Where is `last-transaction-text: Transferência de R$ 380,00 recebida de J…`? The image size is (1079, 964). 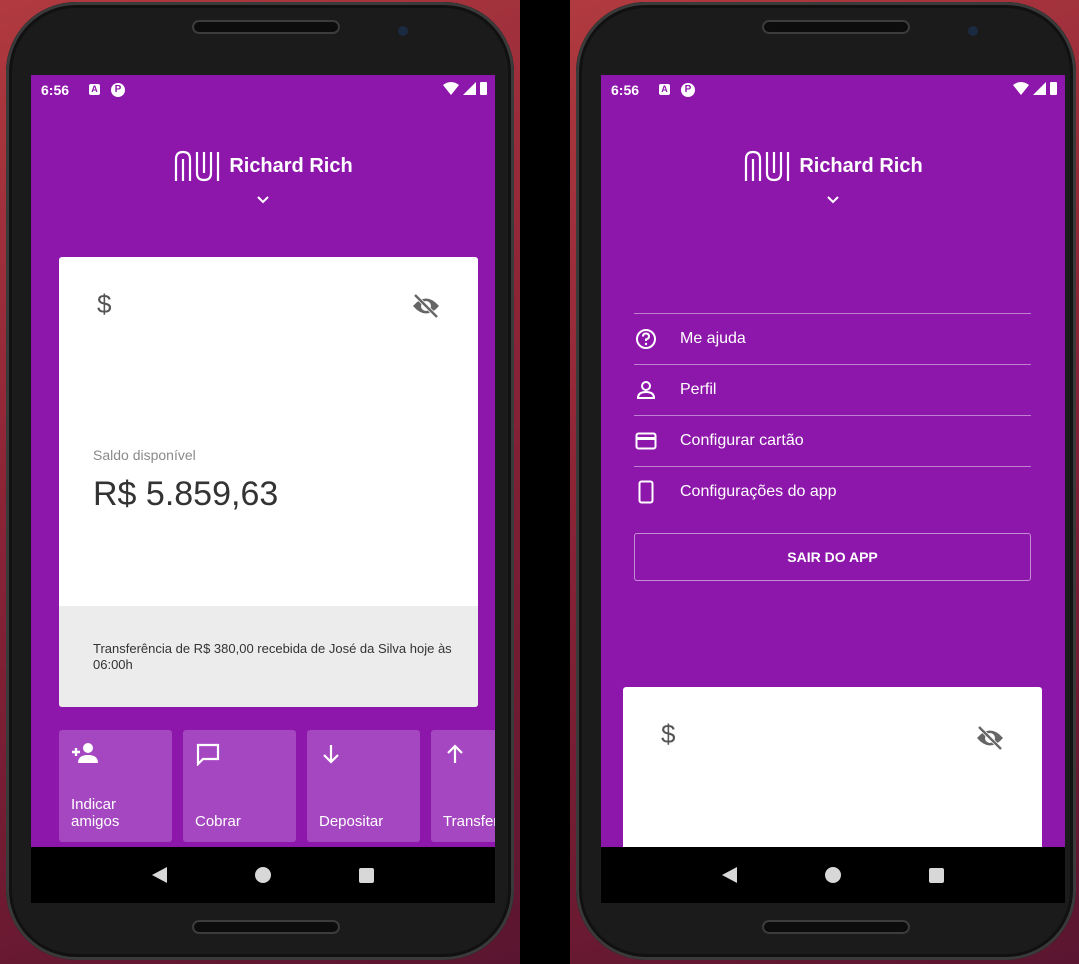 last-transaction-text: Transferência de R$ 380,00 recebida de J… is located at coordinates (272, 656).